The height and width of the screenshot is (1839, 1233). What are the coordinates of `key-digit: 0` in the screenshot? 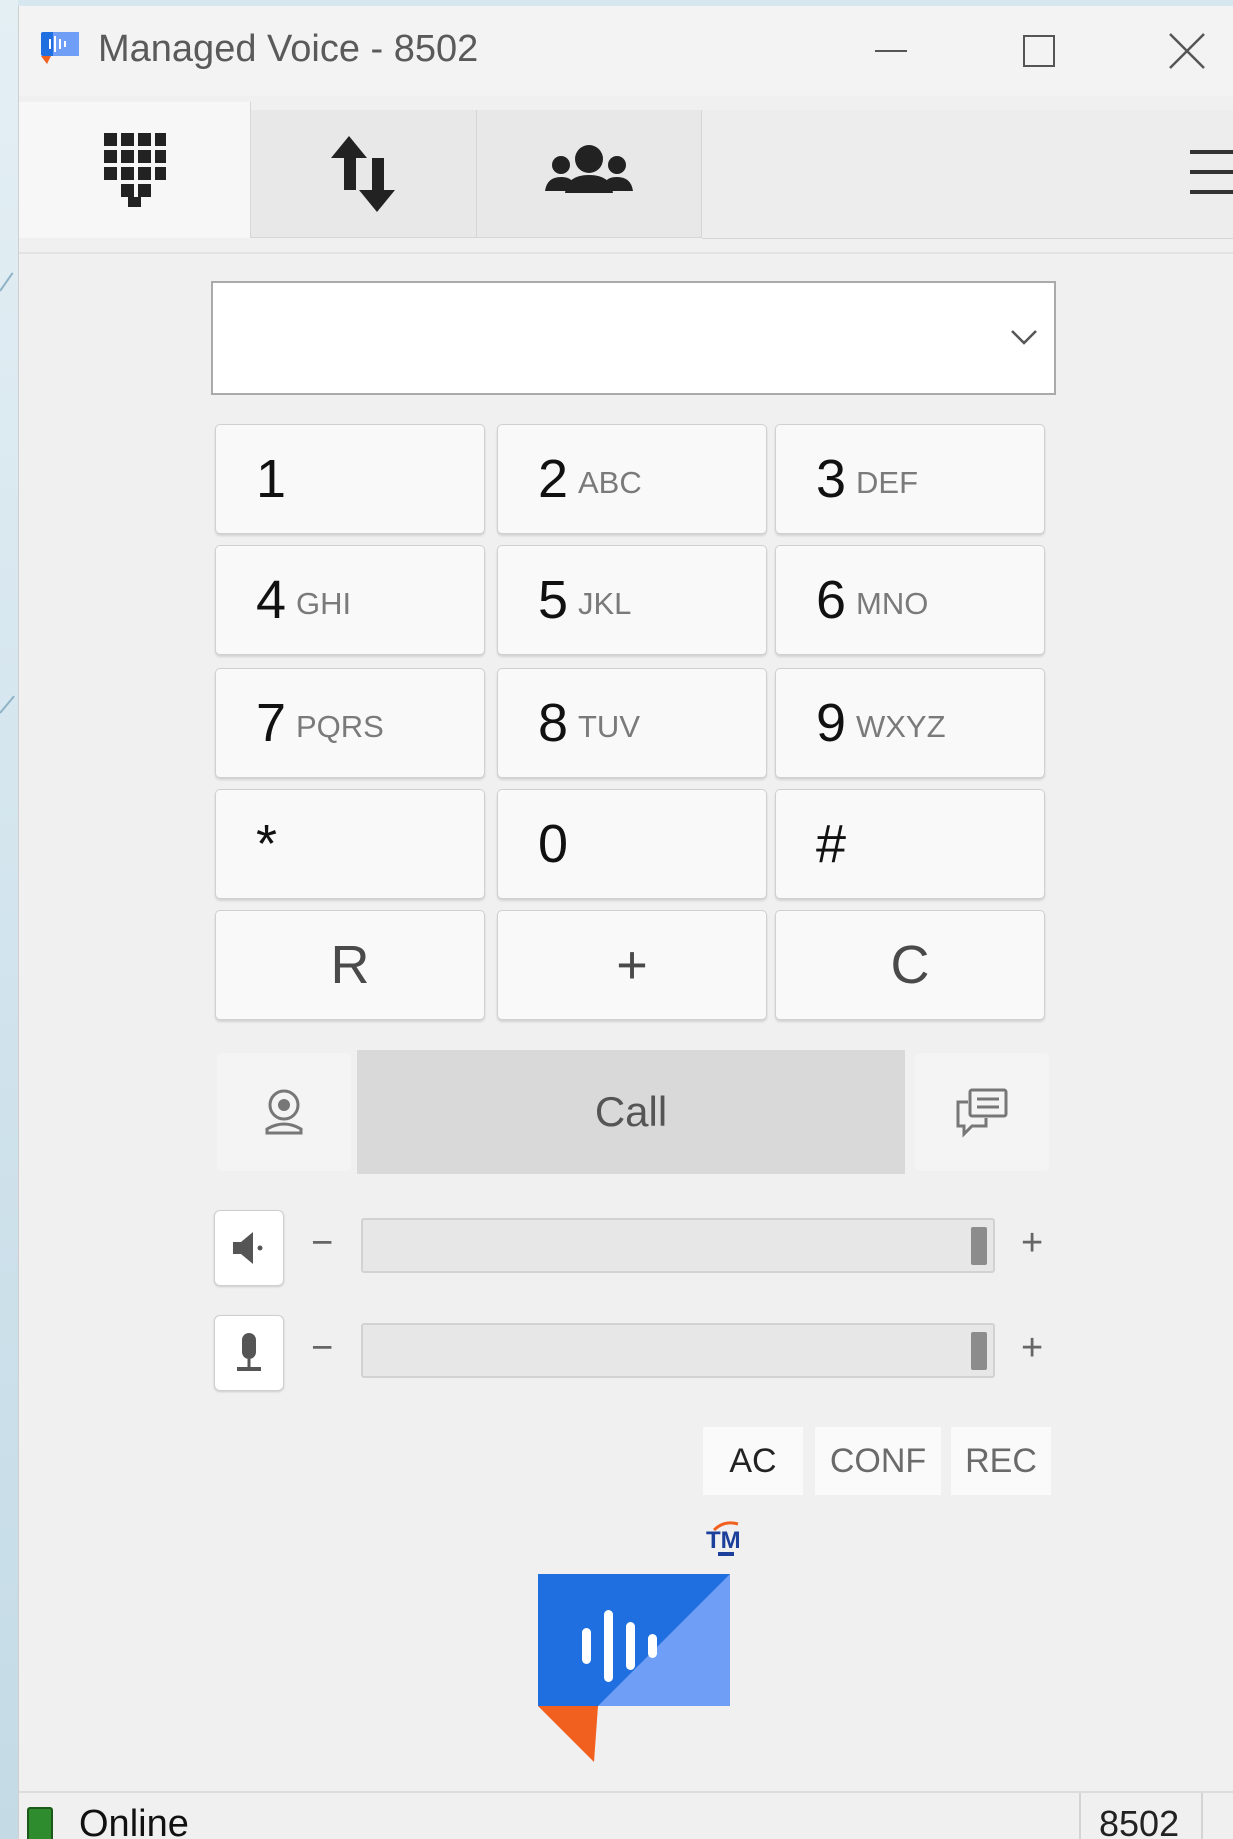 It's located at (553, 844).